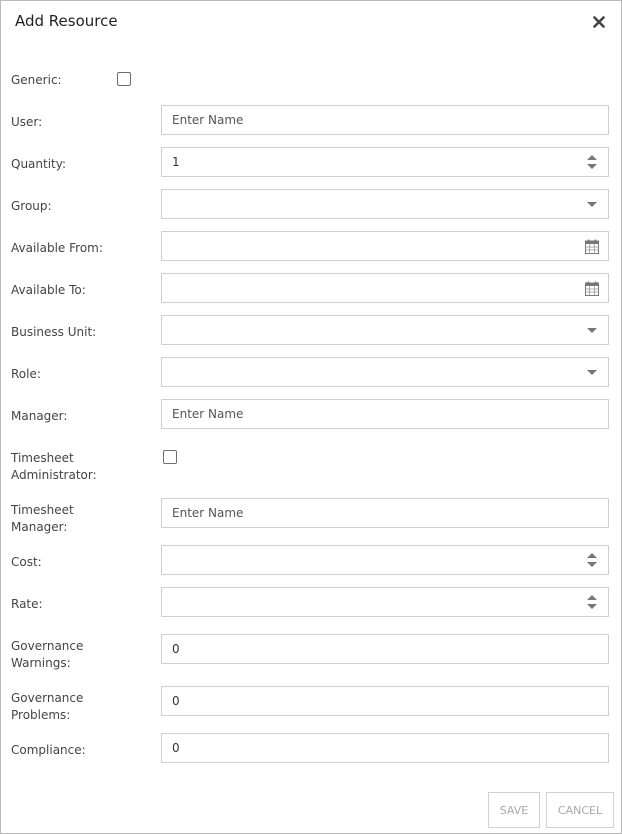 The width and height of the screenshot is (622, 834). Describe the element at coordinates (42, 510) in the screenshot. I see `timesheet-manager-label-line1: Timesheet` at that location.